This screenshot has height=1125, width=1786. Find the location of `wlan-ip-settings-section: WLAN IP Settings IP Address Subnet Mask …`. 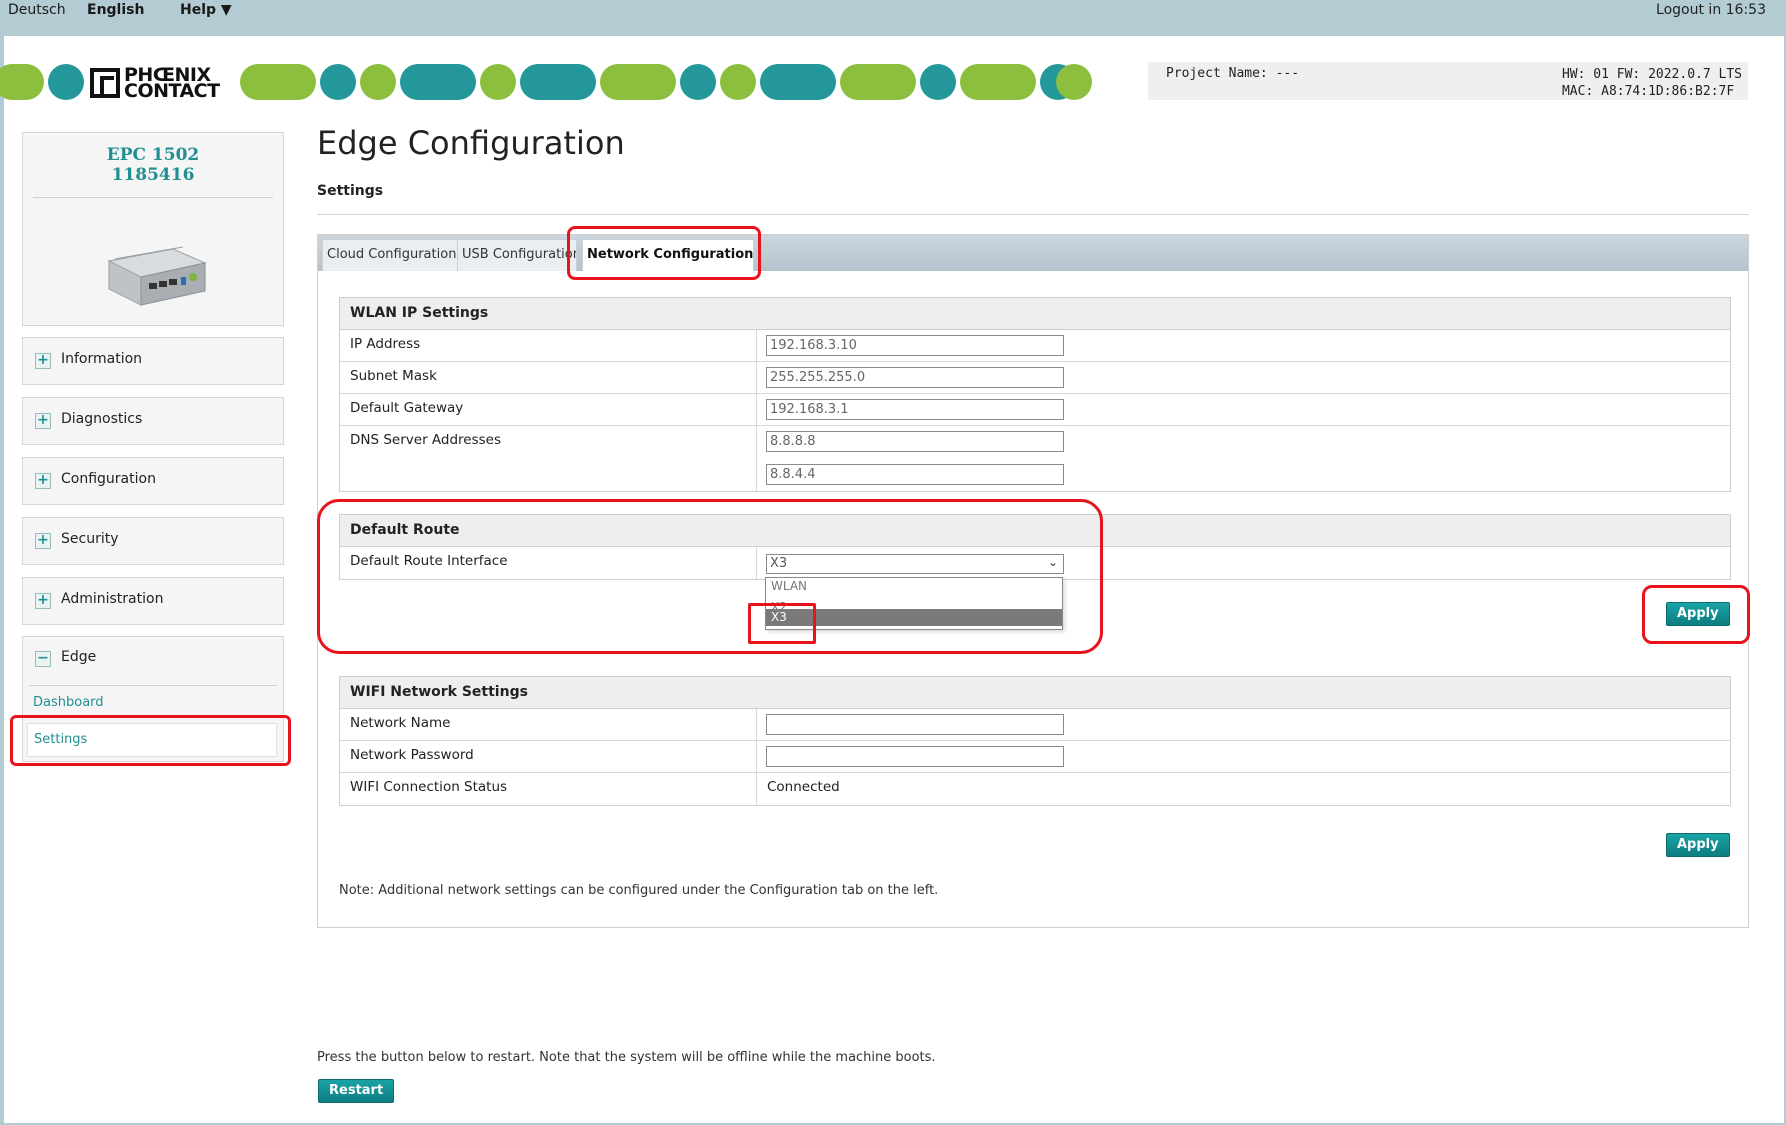

wlan-ip-settings-section: WLAN IP Settings IP Address Subnet Mask … is located at coordinates (1035, 394).